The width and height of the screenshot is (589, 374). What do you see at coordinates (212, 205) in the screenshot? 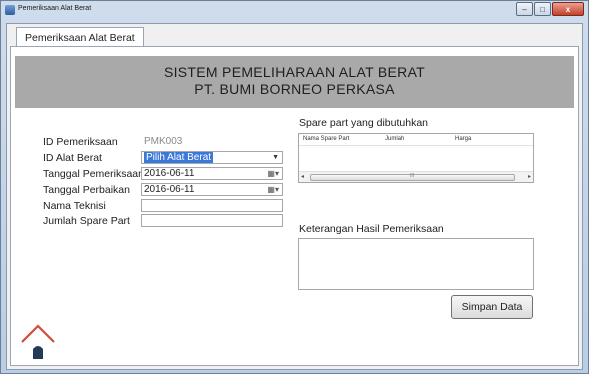
I see `nama-teknisi-input` at bounding box center [212, 205].